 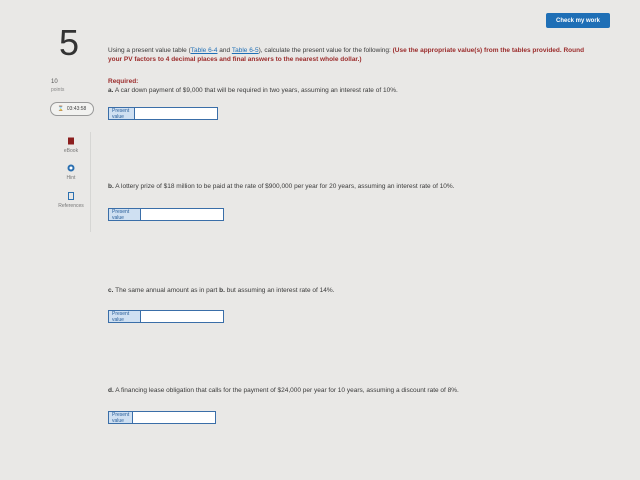 I want to click on part-c-present-value-field: Present value, so click(x=166, y=316).